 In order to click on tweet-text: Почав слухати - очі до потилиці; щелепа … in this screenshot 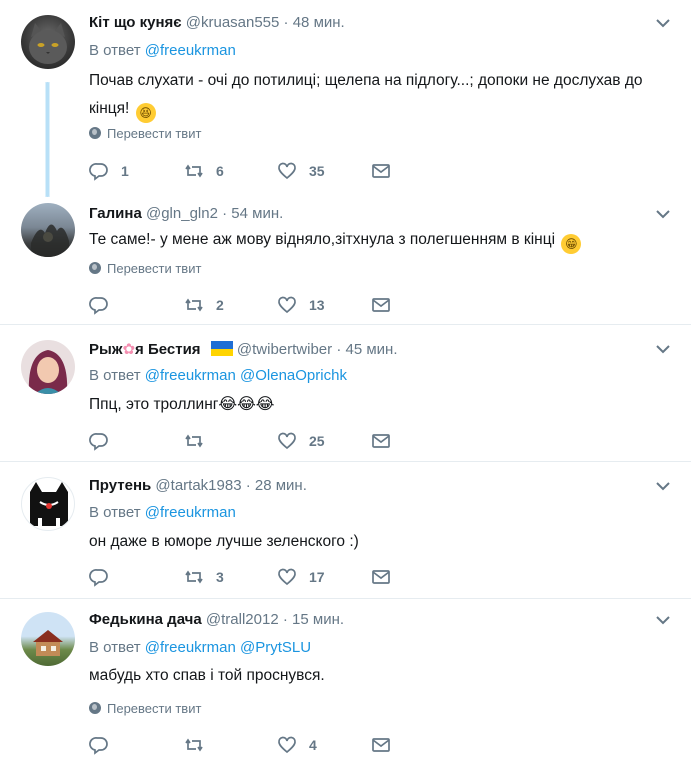, I will do `click(384, 95)`.